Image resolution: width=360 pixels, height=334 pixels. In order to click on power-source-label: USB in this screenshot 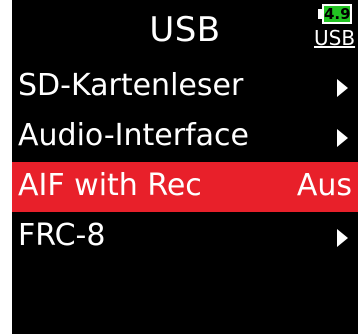, I will do `click(335, 38)`.